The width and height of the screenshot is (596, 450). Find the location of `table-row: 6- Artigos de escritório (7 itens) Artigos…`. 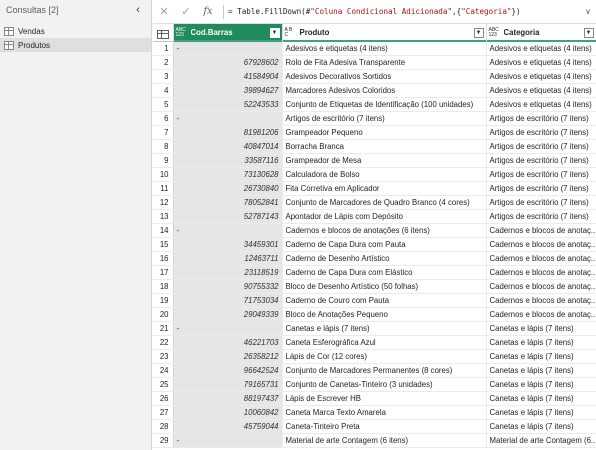

table-row: 6- Artigos de escritório (7 itens) Artigos… is located at coordinates (374, 118).